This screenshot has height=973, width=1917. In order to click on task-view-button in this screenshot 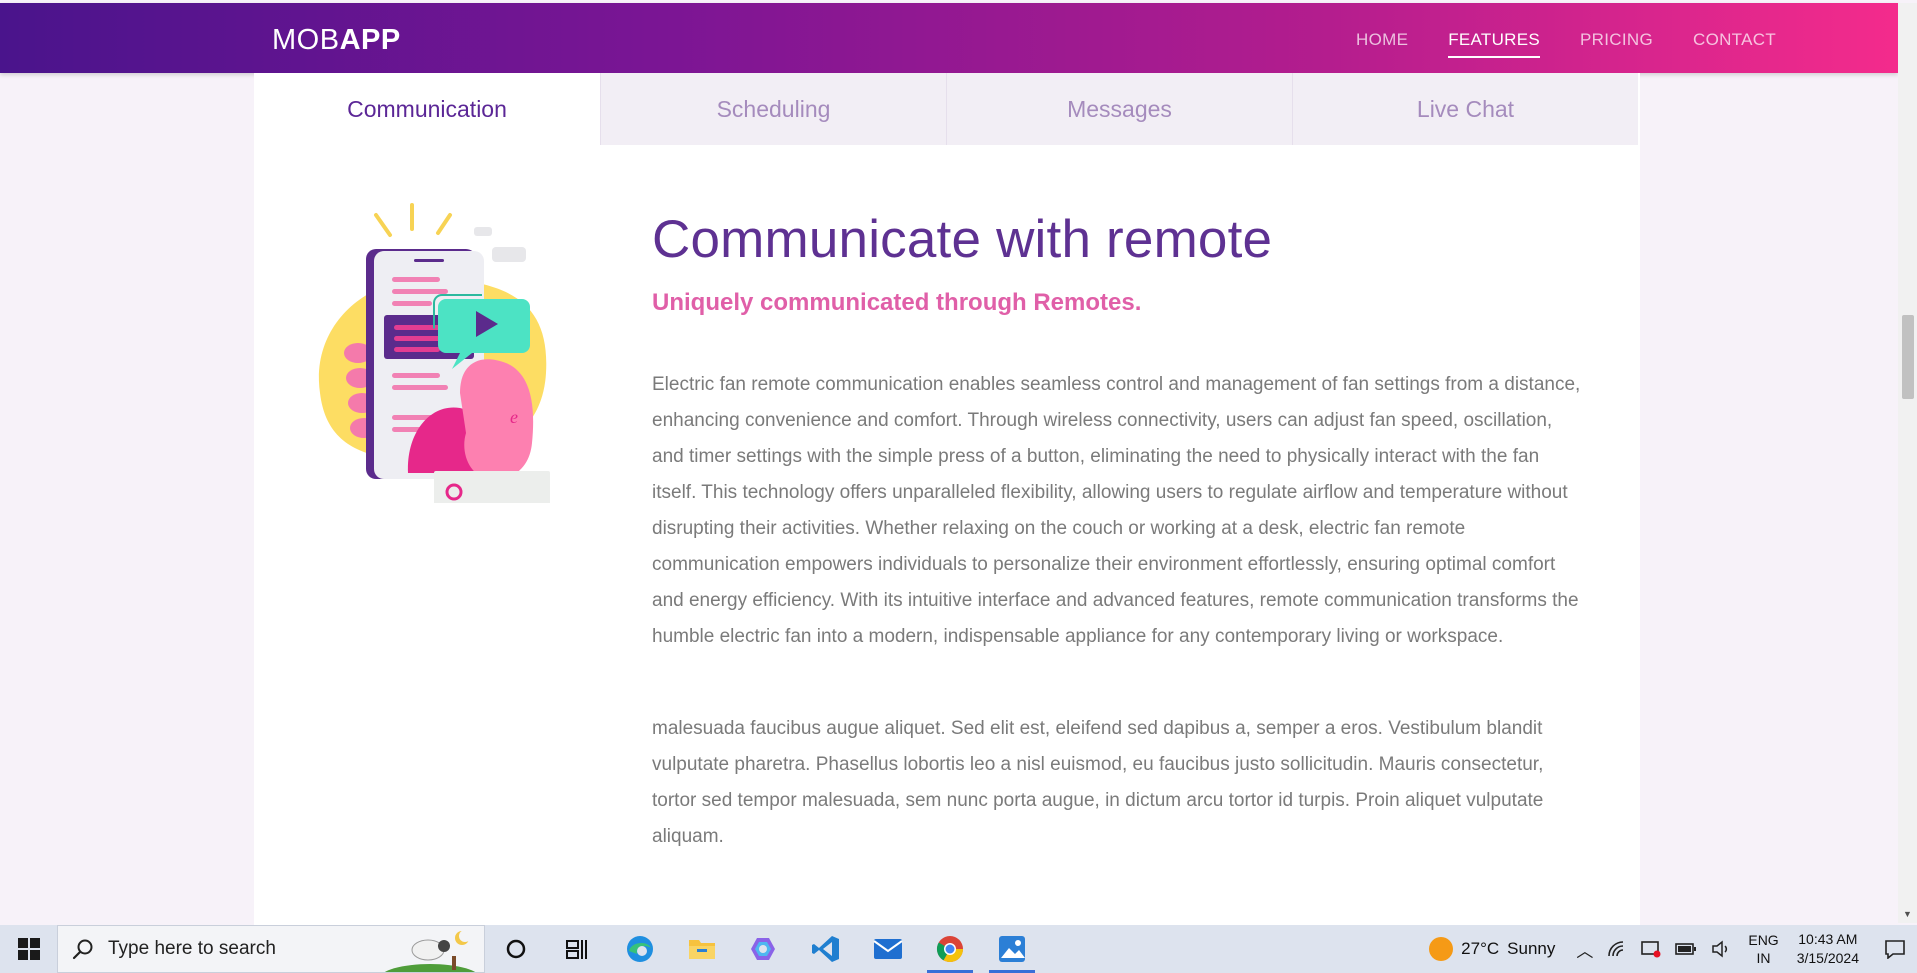, I will do `click(578, 949)`.